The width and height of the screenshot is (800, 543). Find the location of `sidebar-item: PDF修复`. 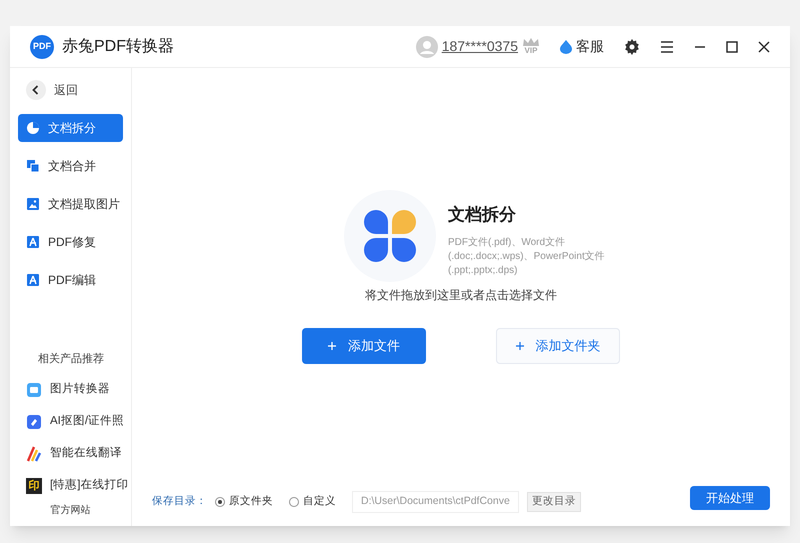

sidebar-item: PDF修复 is located at coordinates (70, 242).